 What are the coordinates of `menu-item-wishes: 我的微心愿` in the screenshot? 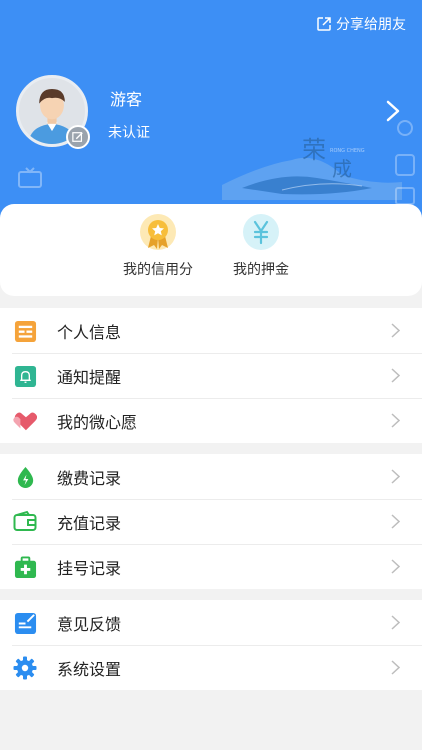 It's located at (211, 420).